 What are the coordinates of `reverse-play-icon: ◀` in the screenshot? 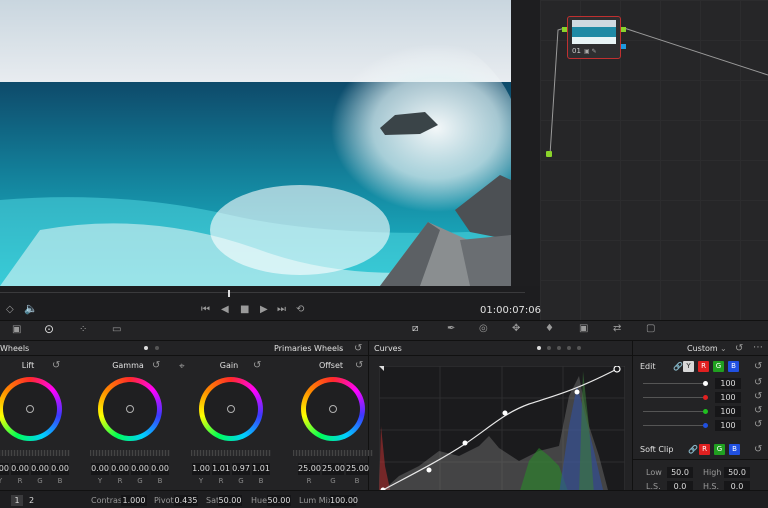 It's located at (225, 310).